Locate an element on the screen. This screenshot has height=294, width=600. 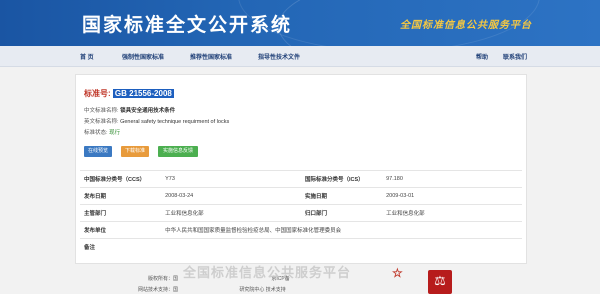
site-title: 国家标准全文公开系统 is located at coordinates (187, 25).